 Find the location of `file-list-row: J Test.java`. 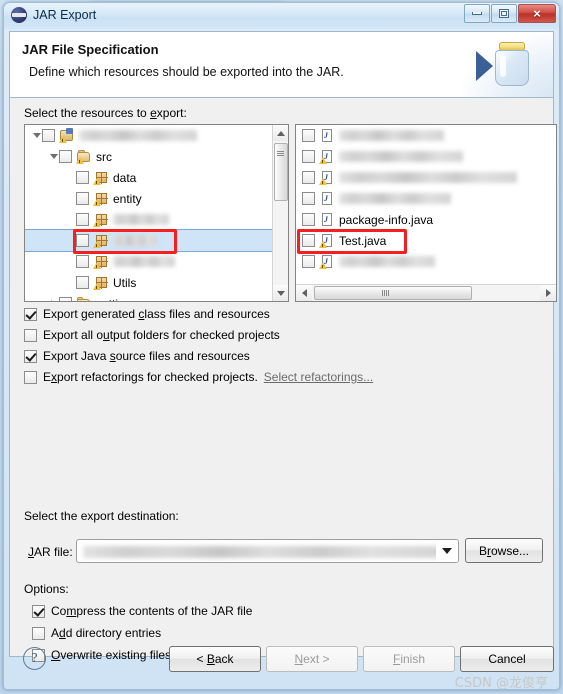

file-list-row: J Test.java is located at coordinates (426, 240).